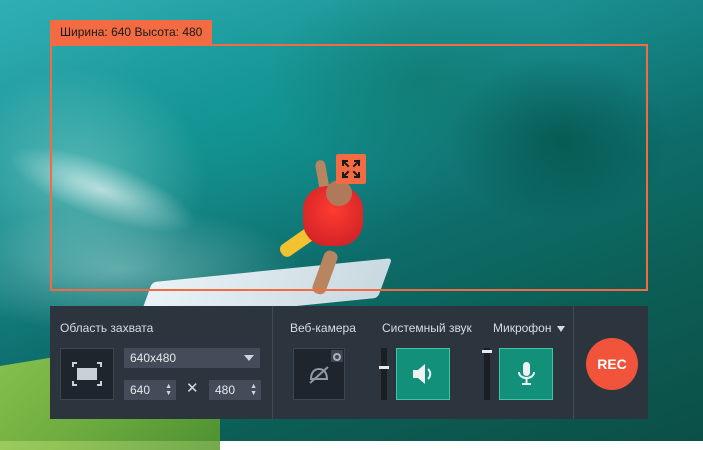  I want to click on system-sound-button, so click(423, 374).